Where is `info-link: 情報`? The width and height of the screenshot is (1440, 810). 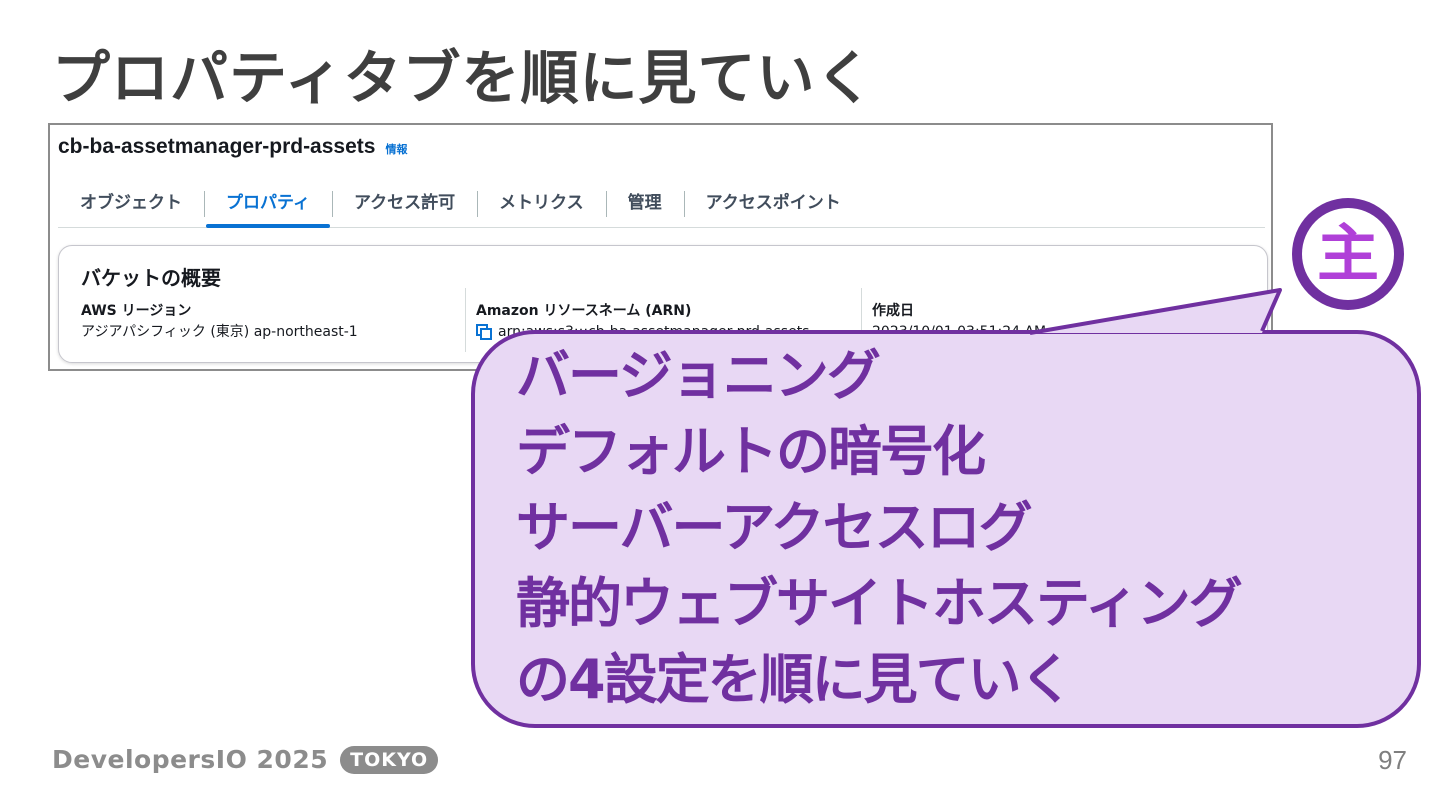
info-link: 情報 is located at coordinates (396, 149).